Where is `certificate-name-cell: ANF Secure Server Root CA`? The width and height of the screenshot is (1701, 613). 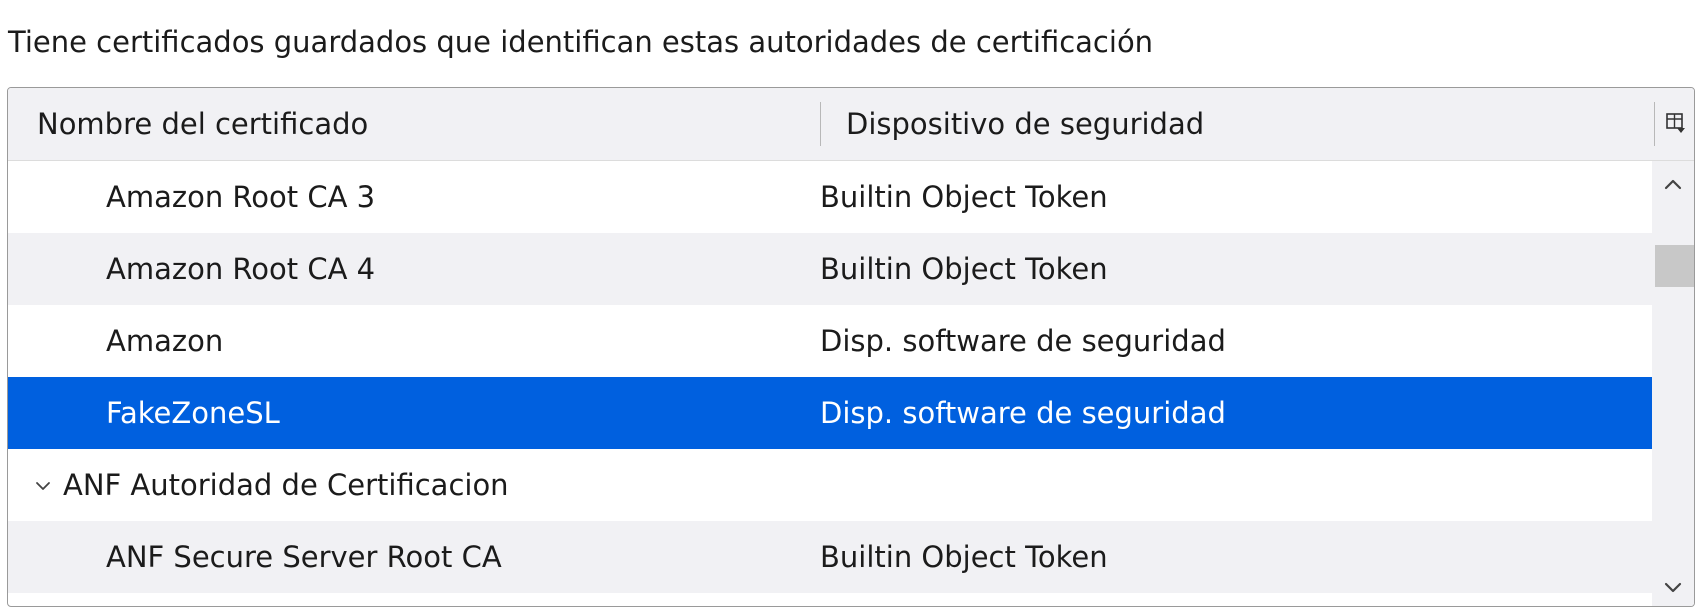 certificate-name-cell: ANF Secure Server Root CA is located at coordinates (304, 557).